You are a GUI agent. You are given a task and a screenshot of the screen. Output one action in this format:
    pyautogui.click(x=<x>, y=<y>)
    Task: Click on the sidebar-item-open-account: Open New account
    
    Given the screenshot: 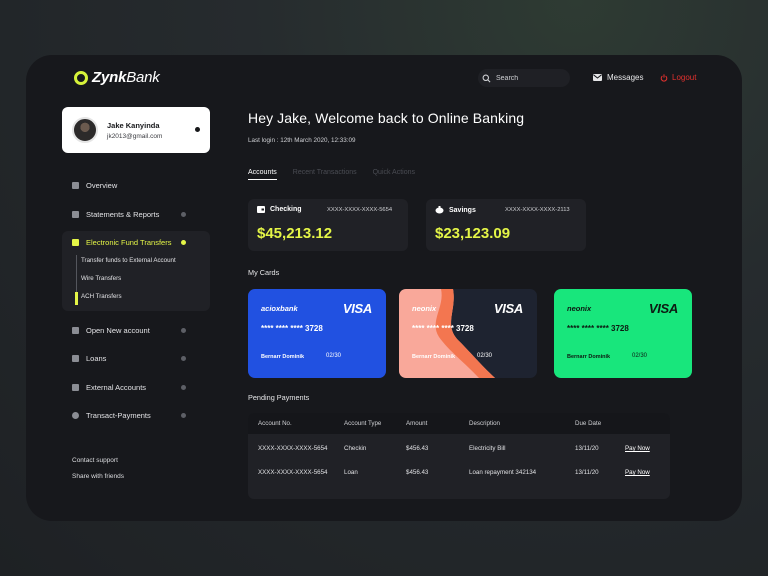 What is the action you would take?
    pyautogui.click(x=129, y=330)
    